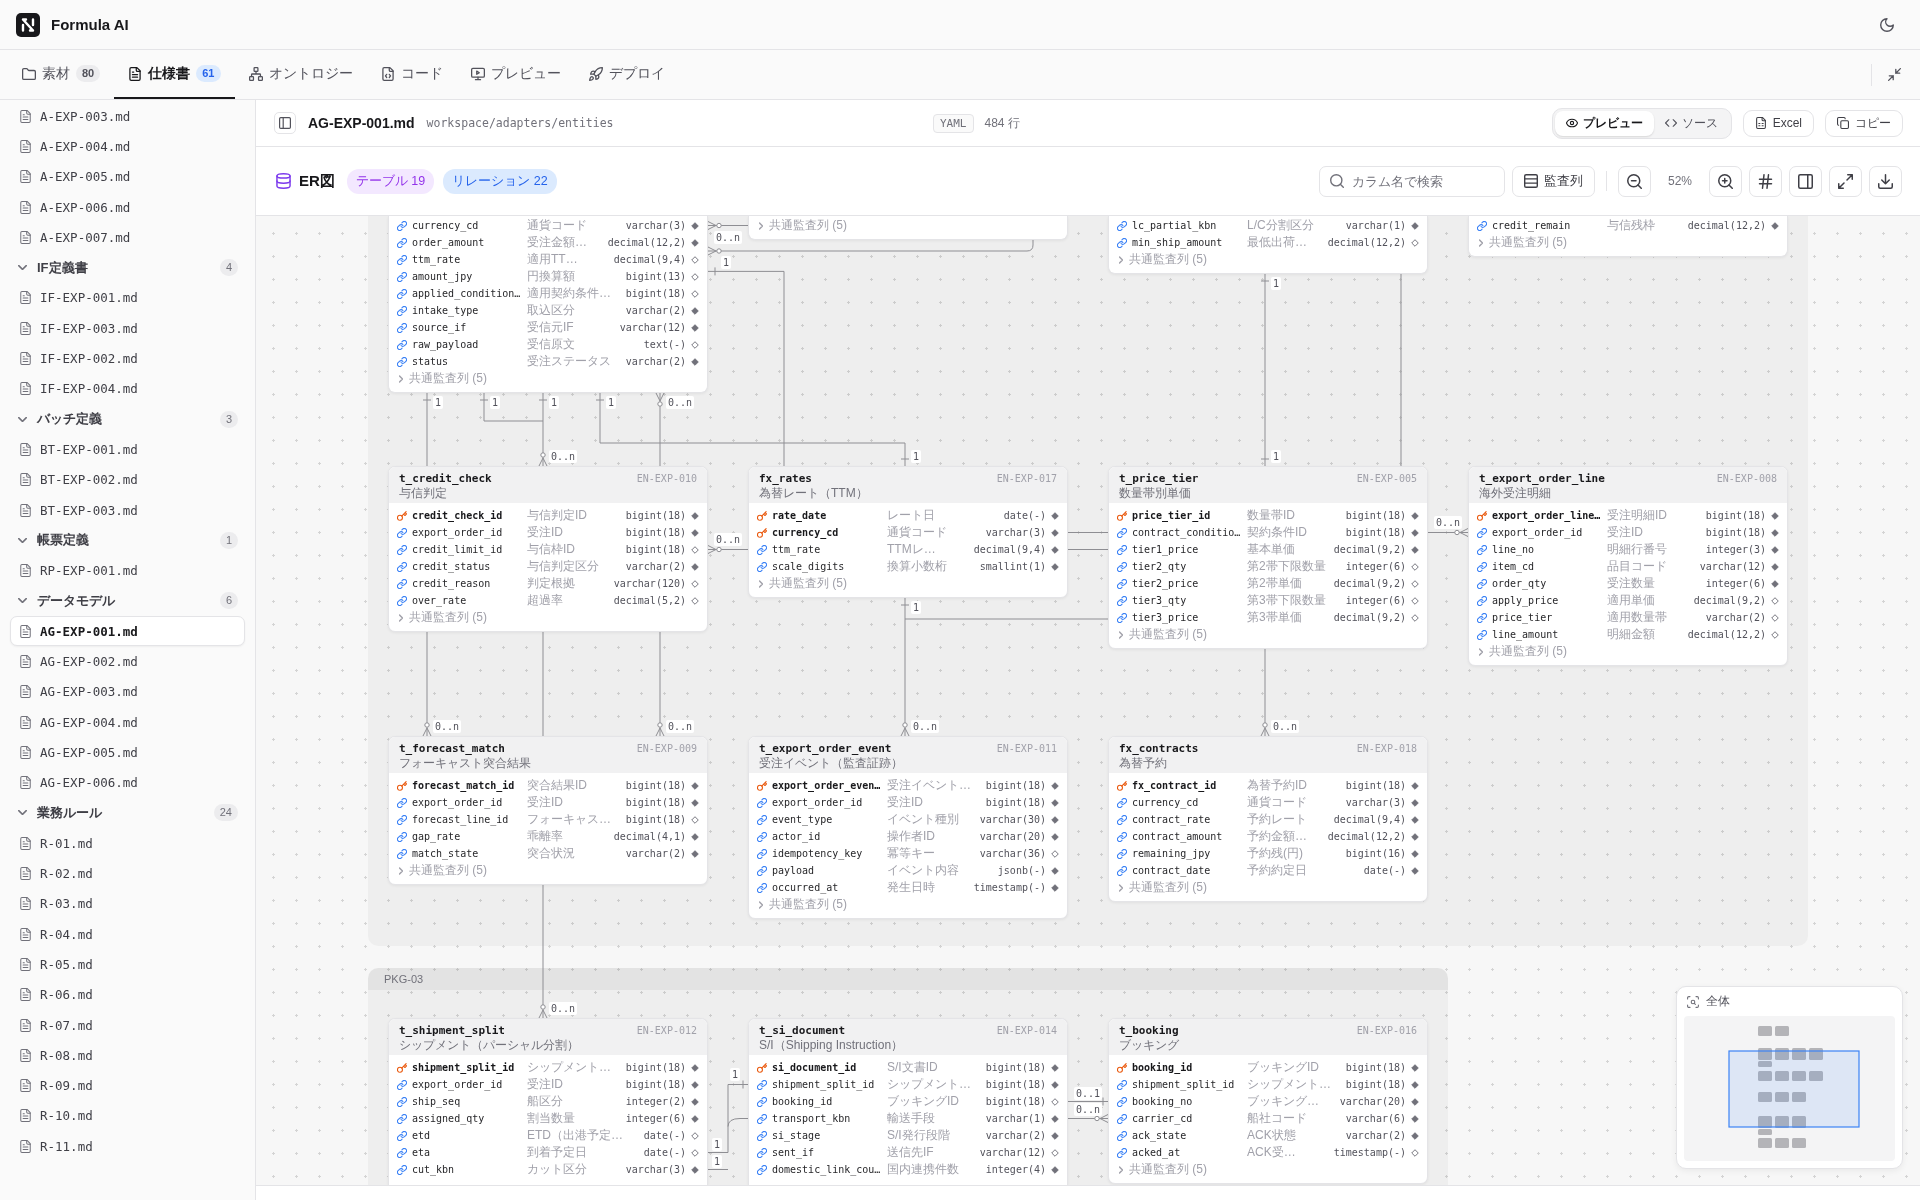 This screenshot has width=1920, height=1200. I want to click on file-item: BT-EXP-001.md, so click(127, 449).